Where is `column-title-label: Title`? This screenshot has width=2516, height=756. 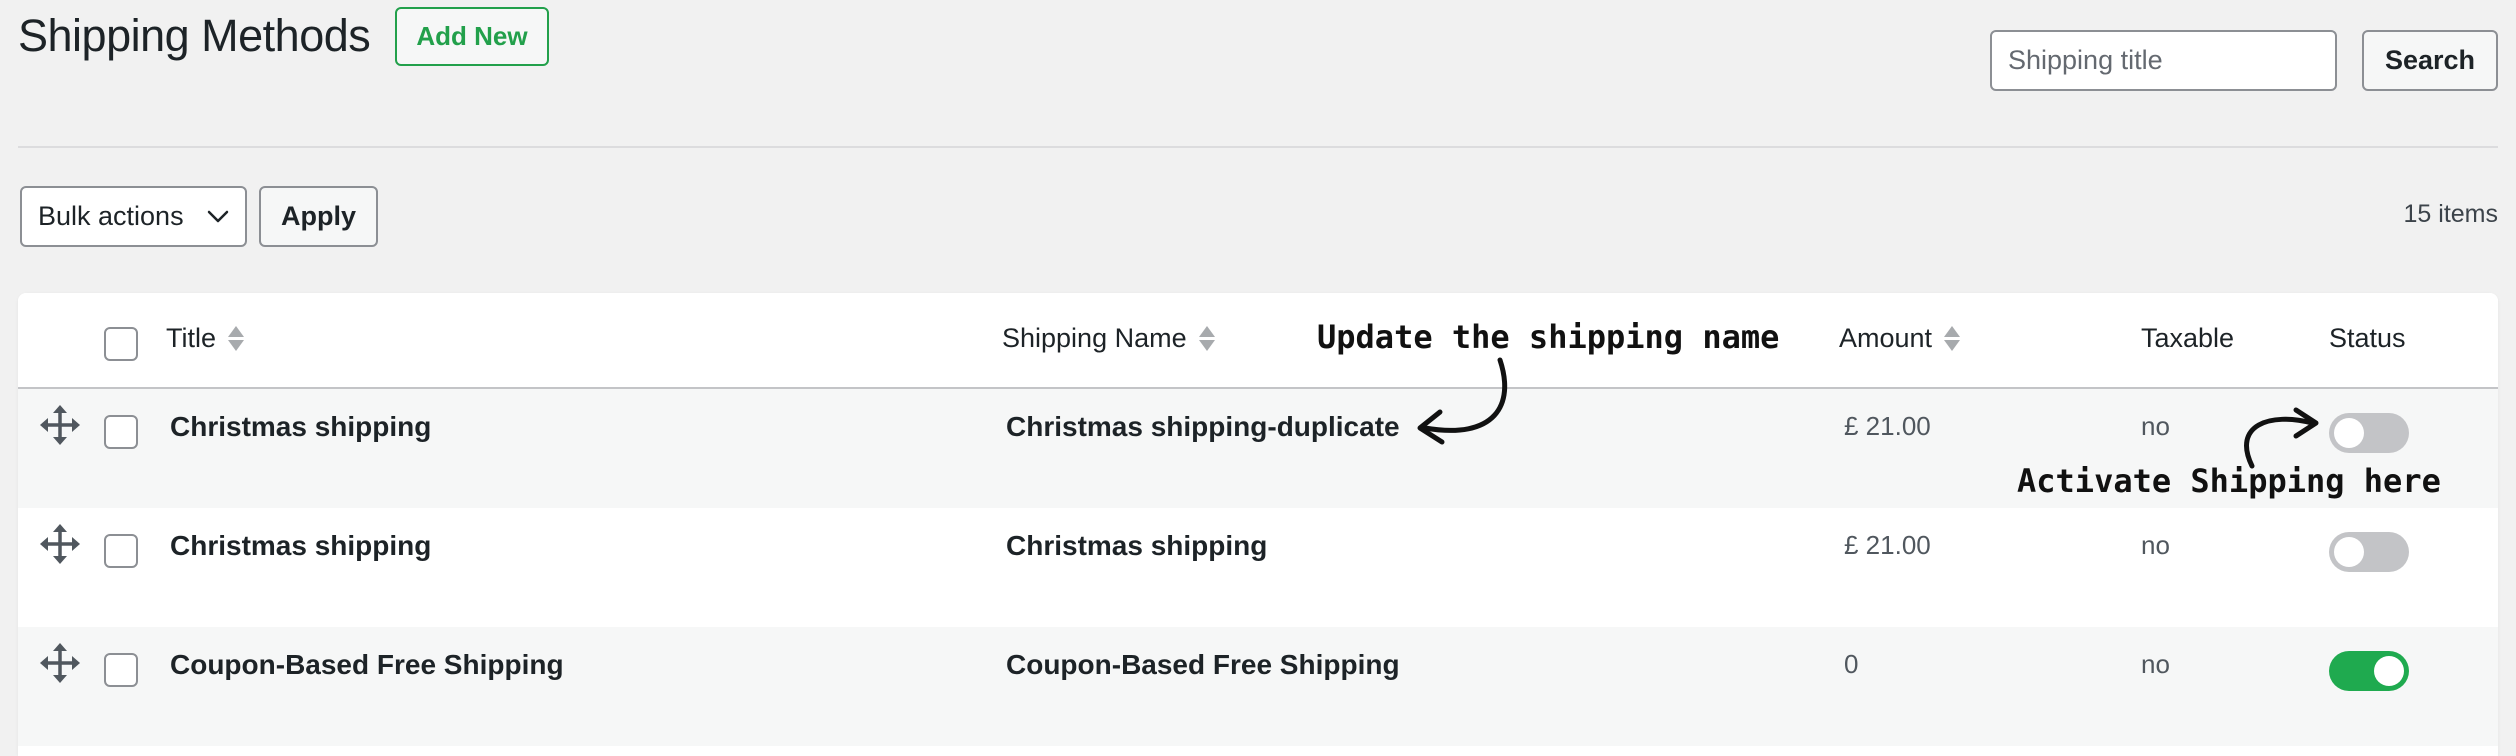
column-title-label: Title is located at coordinates (191, 338).